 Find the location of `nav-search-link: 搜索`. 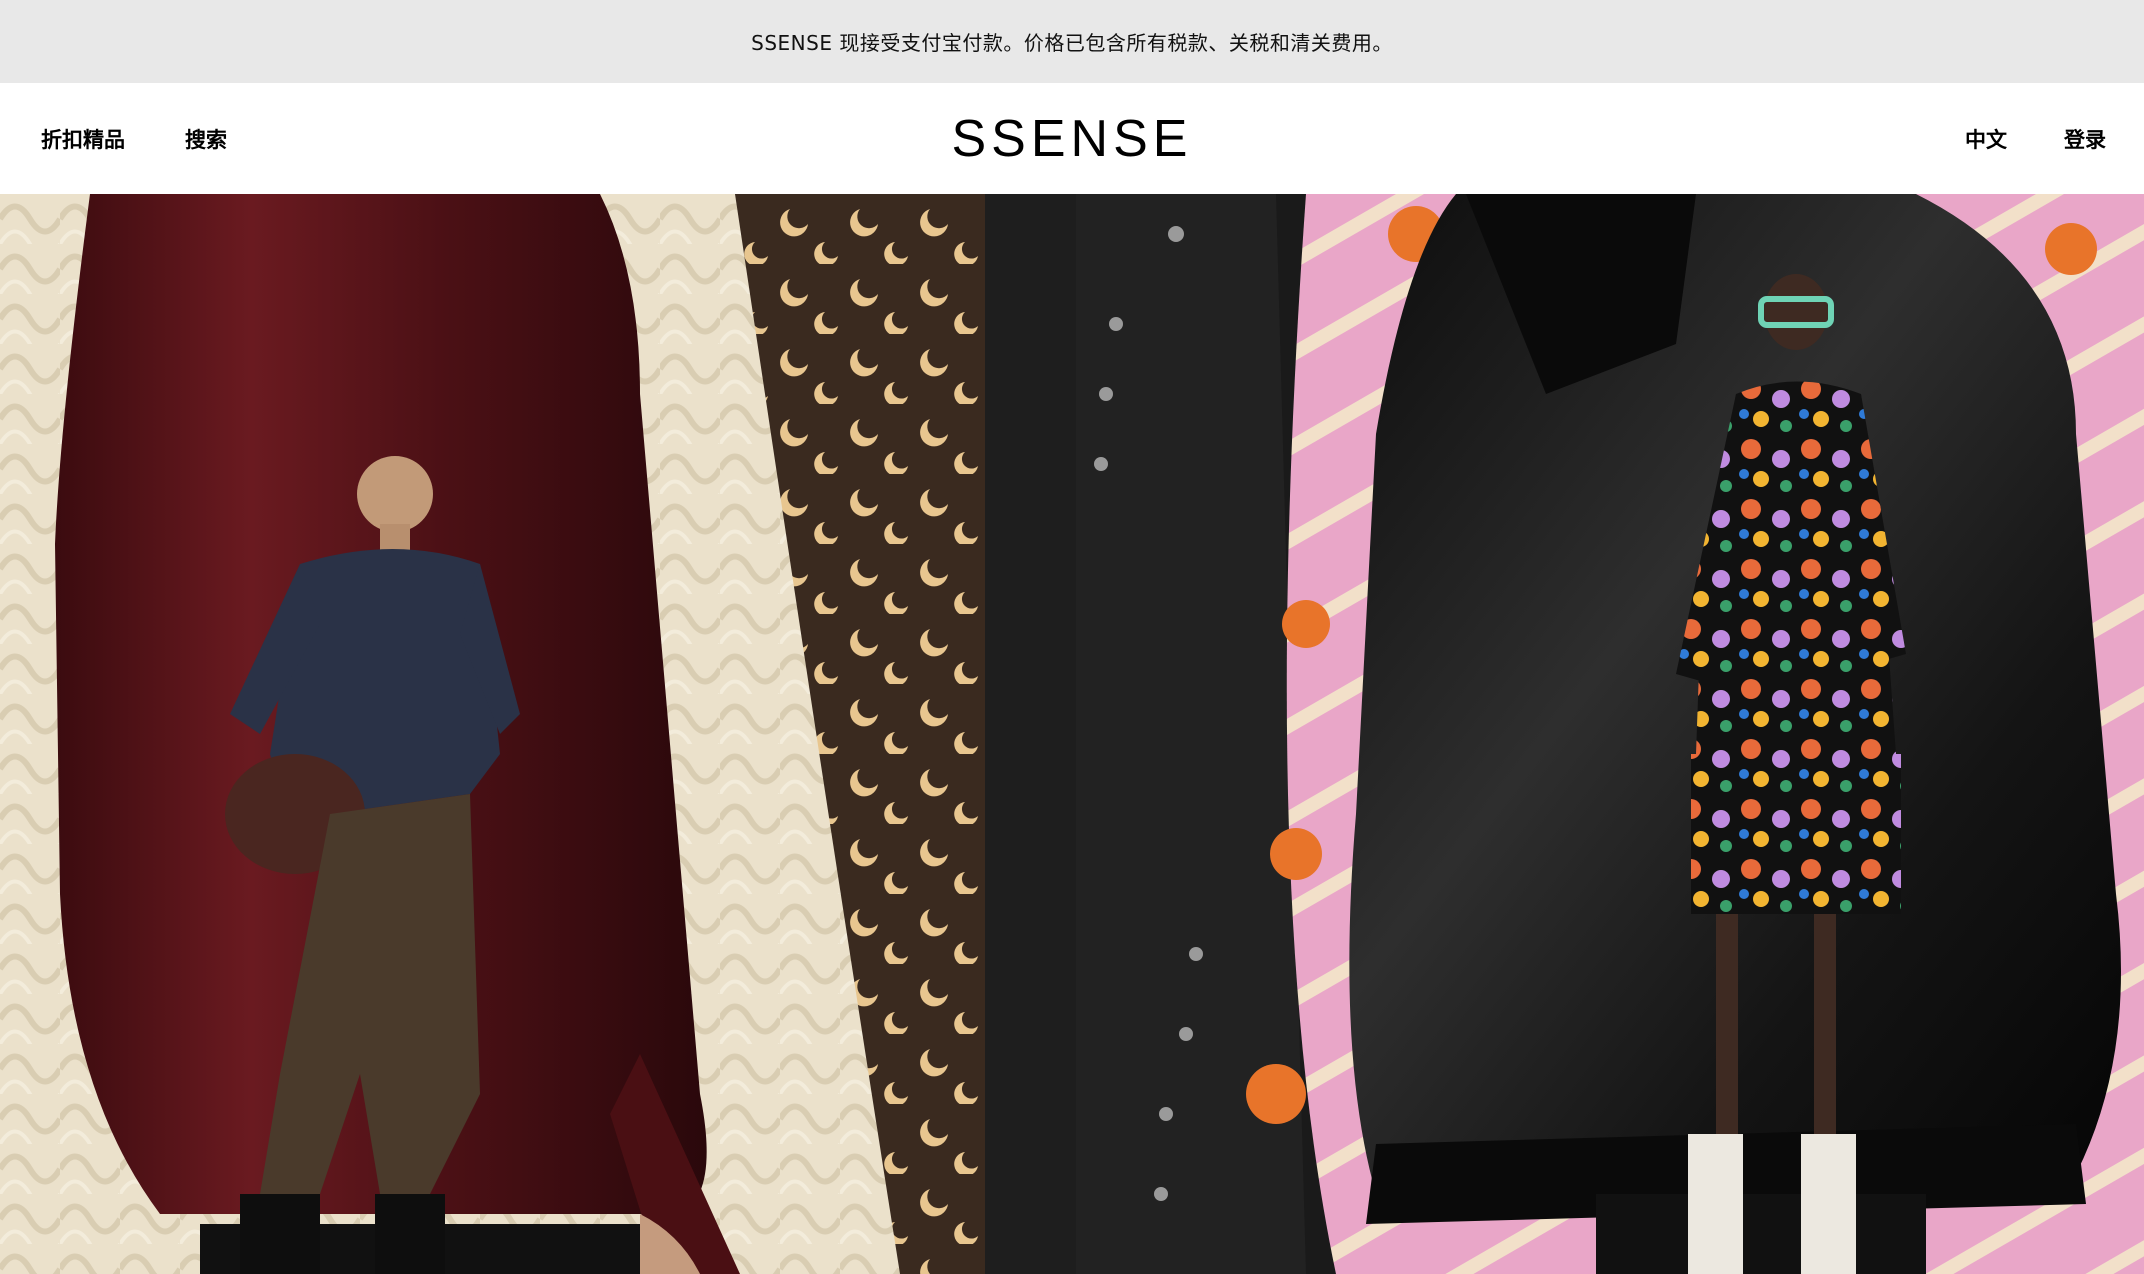

nav-search-link: 搜索 is located at coordinates (206, 138).